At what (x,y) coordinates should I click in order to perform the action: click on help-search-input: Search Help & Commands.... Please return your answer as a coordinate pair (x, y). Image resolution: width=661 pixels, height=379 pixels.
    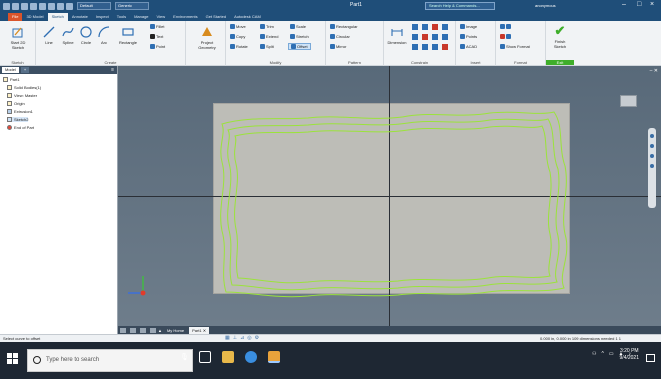
    Looking at the image, I should click on (460, 6).